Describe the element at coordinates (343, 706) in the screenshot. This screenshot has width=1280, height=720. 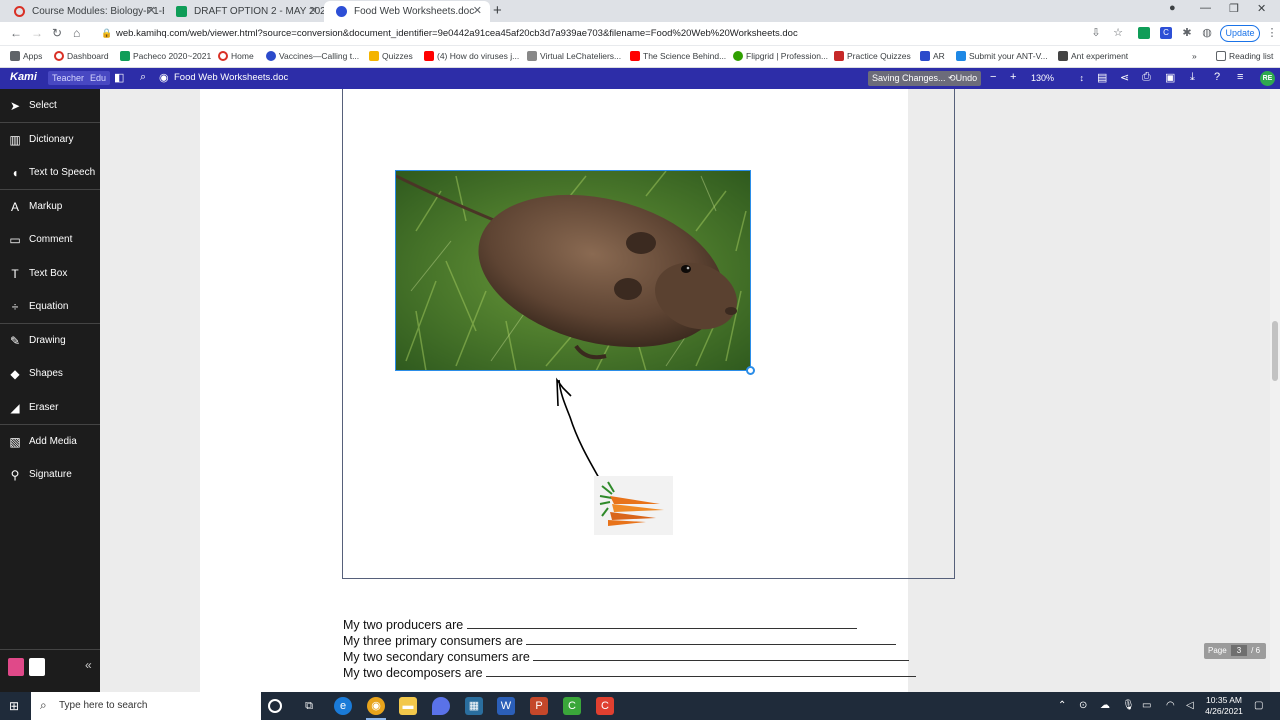
I see `edge-icon: e` at that location.